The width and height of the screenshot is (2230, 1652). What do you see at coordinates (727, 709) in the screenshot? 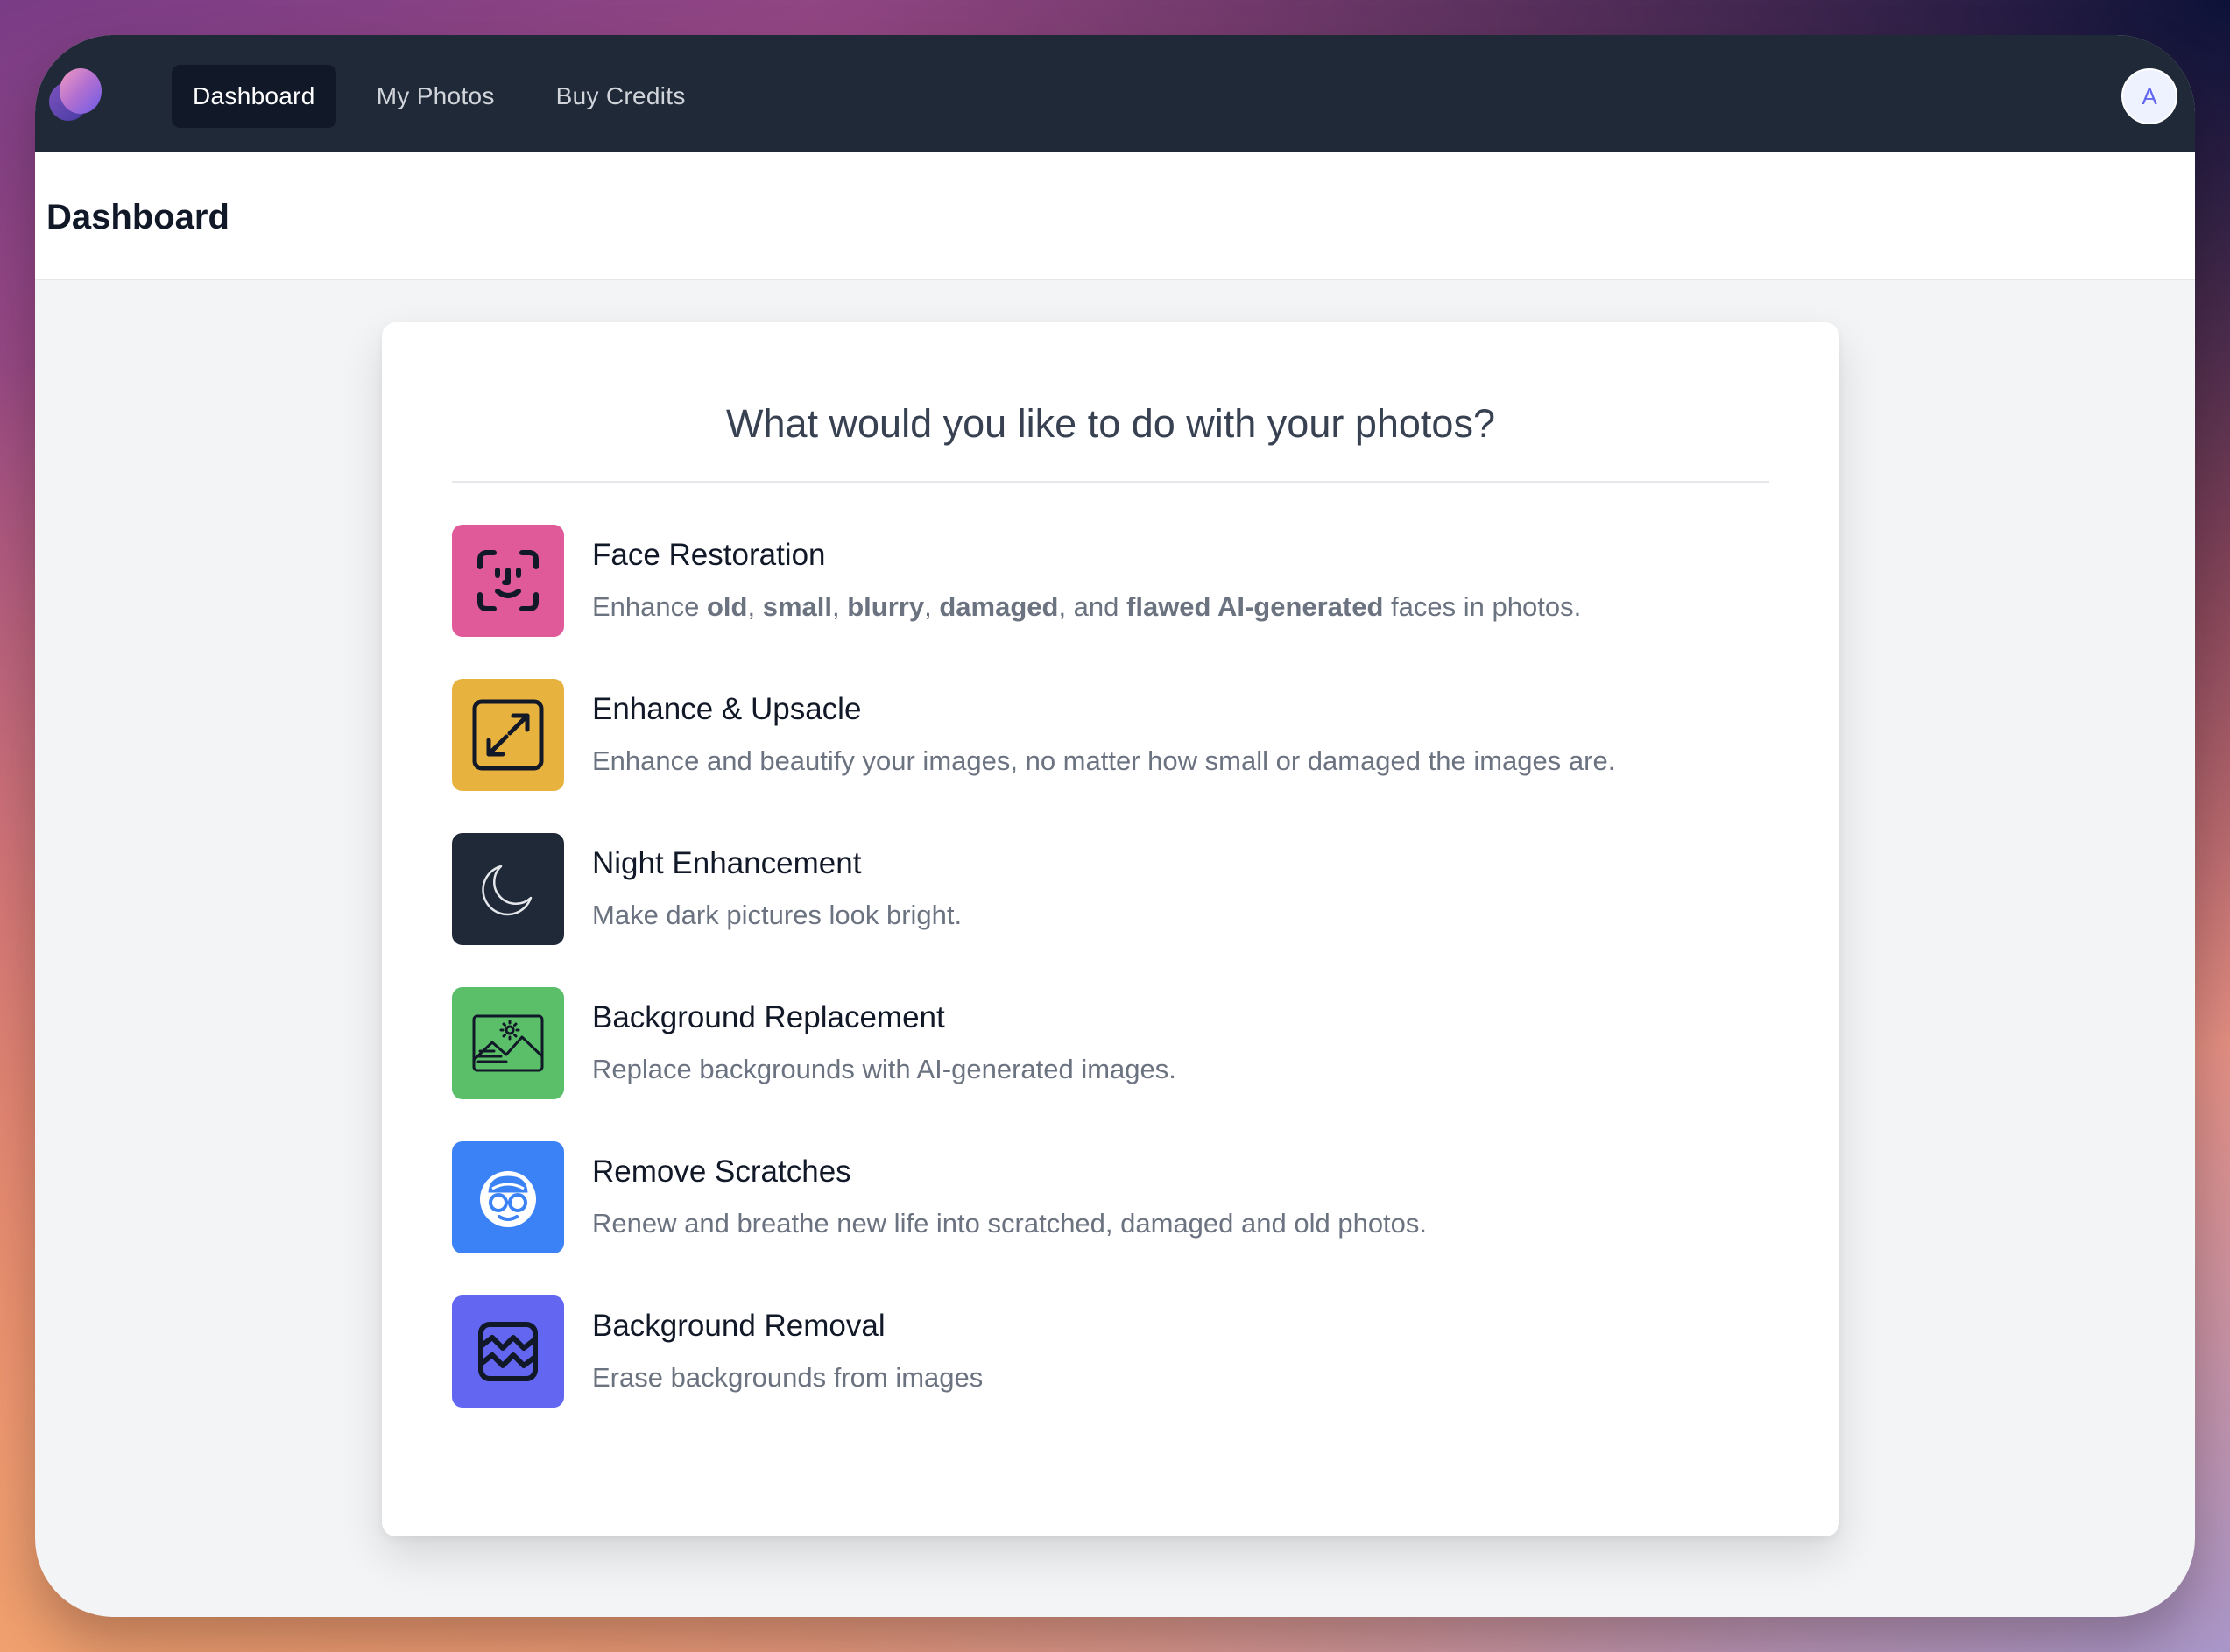
I see `feature-title: Enhance & Upsacle` at bounding box center [727, 709].